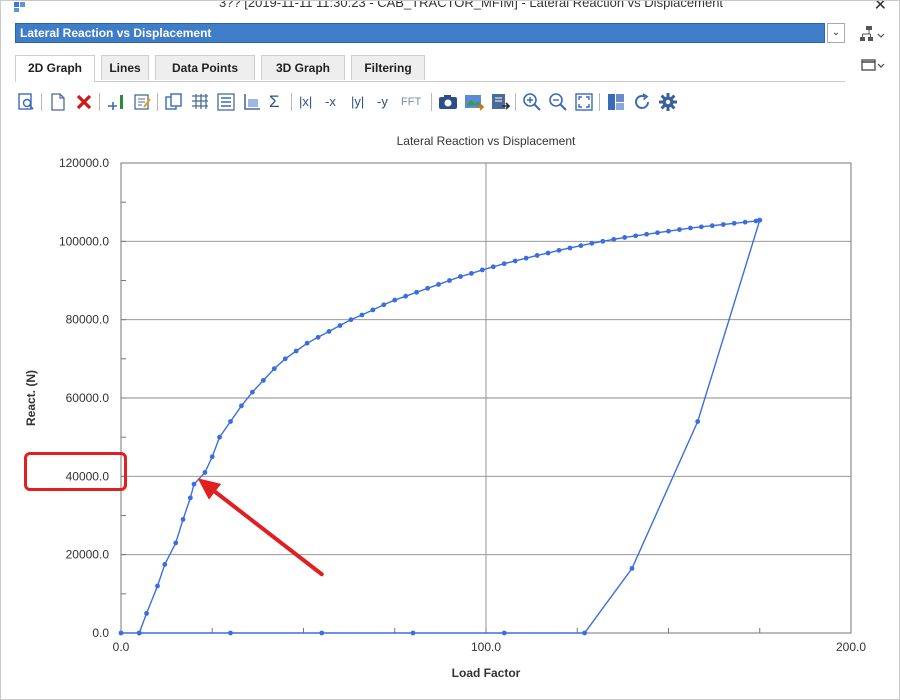  Describe the element at coordinates (116, 102) in the screenshot. I see `add-series-icon` at that location.